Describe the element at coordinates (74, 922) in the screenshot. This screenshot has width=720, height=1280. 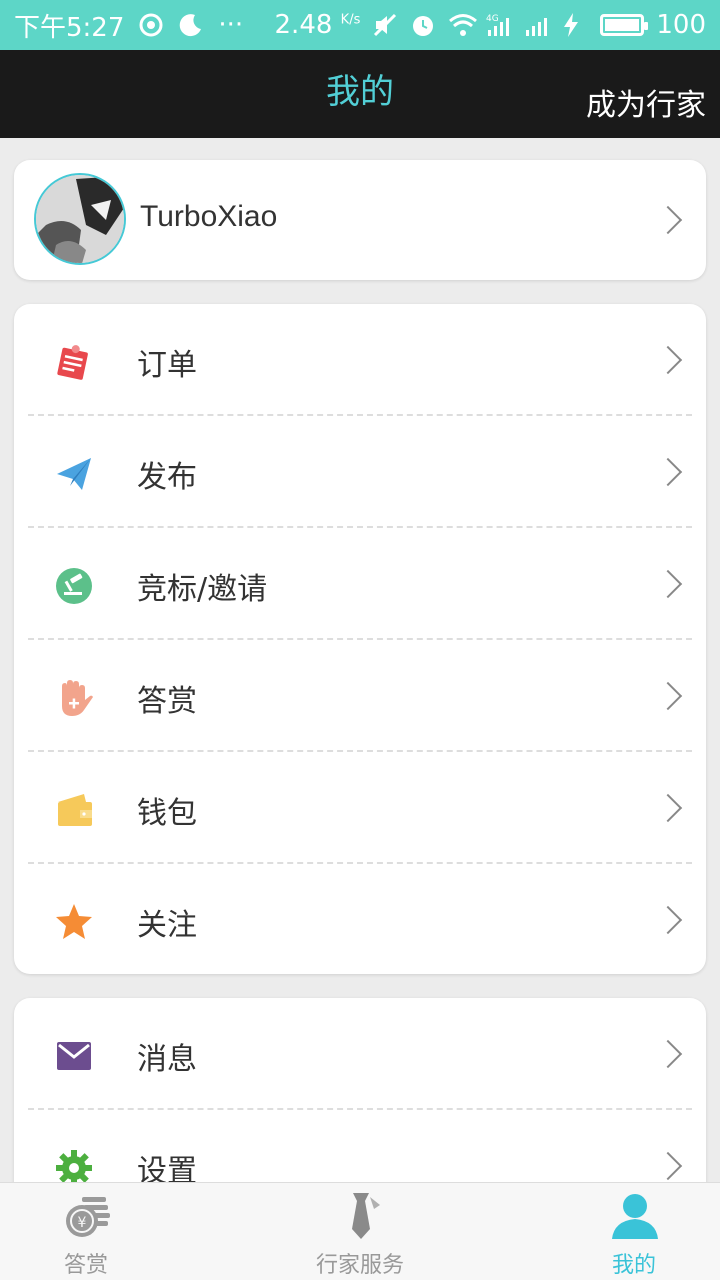
I see `star-icon` at that location.